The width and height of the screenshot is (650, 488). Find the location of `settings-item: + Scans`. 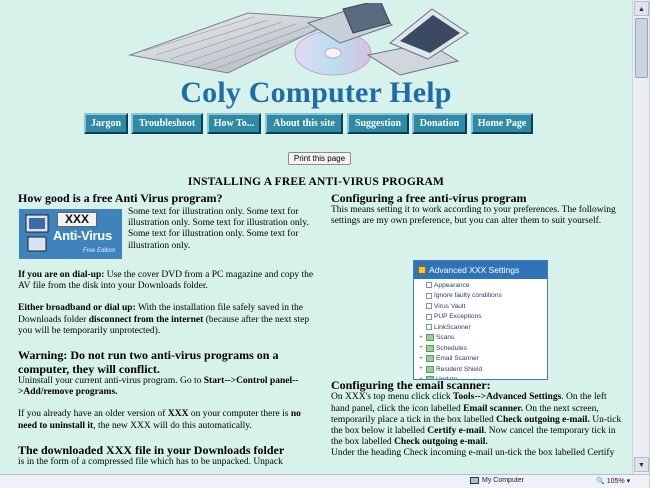

settings-item: + Scans is located at coordinates (482, 338).